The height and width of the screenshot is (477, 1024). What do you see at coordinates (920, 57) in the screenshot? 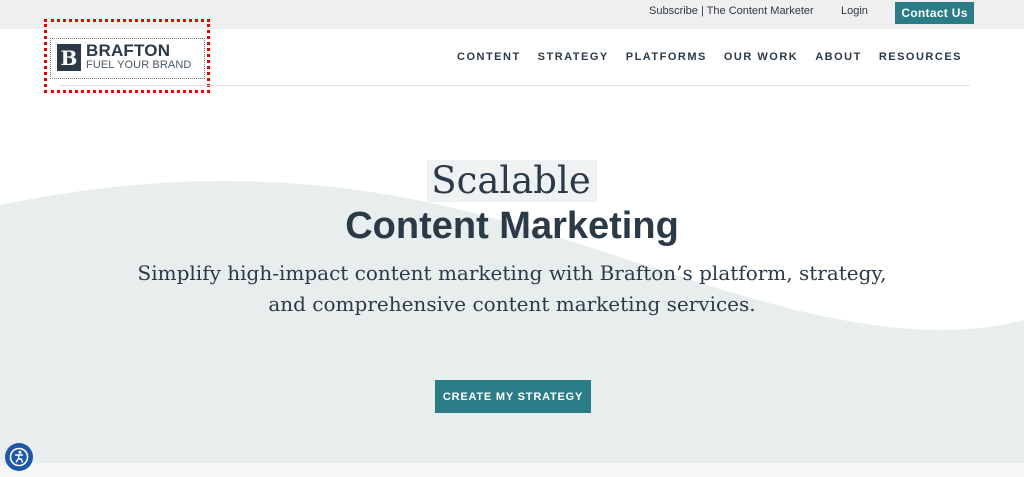
I see `nav-item-resources: RESOURCES` at bounding box center [920, 57].